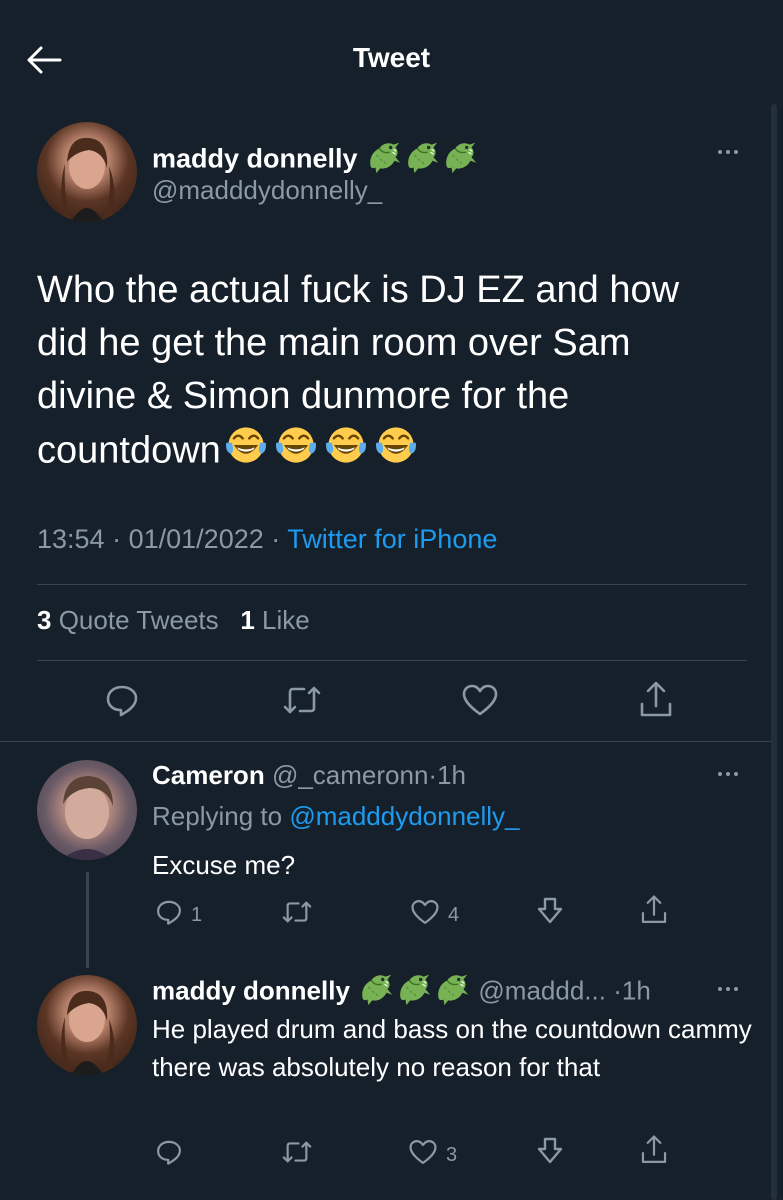 Image resolution: width=783 pixels, height=1200 pixels. I want to click on replying-handle: @madddydonnelly_, so click(404, 816).